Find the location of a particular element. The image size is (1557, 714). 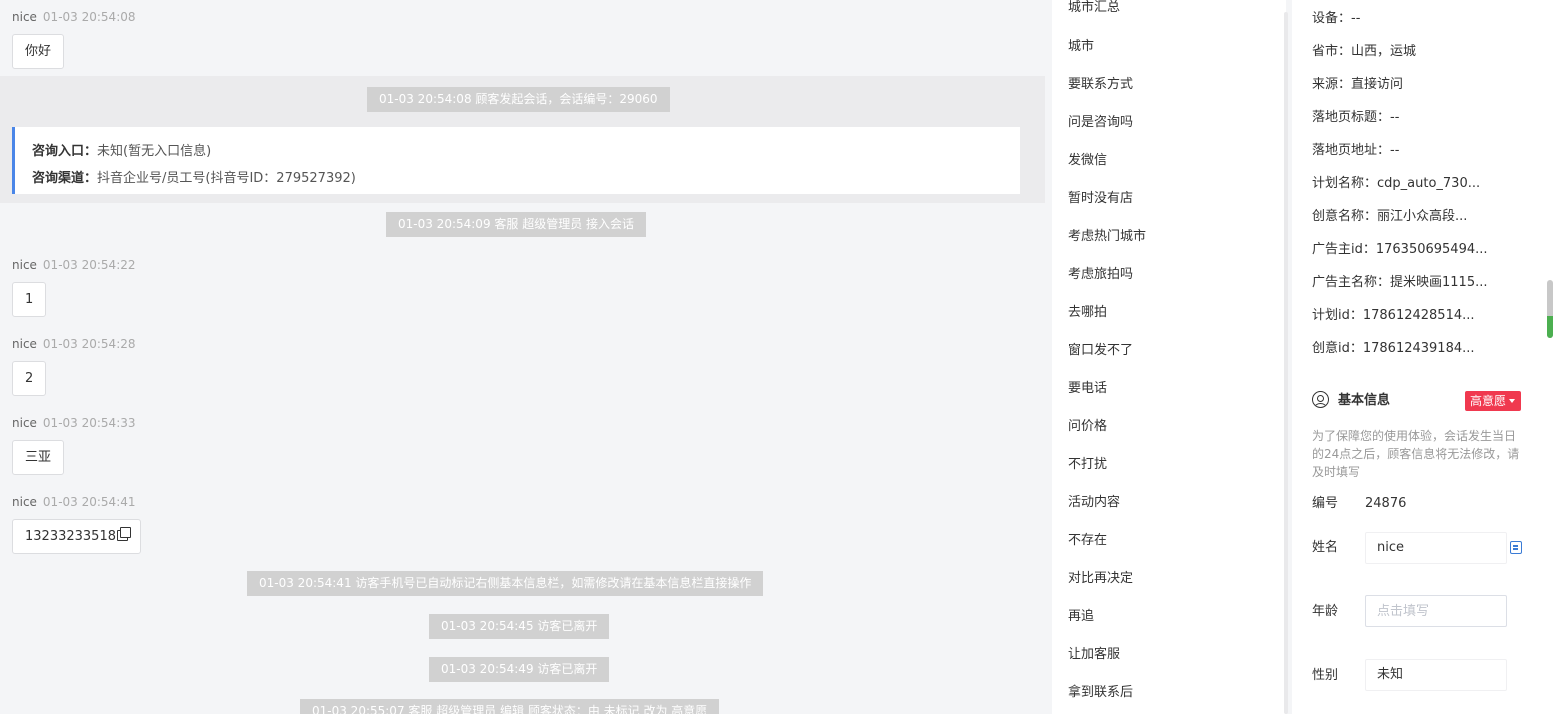

message-bubble: 1 is located at coordinates (29, 299).